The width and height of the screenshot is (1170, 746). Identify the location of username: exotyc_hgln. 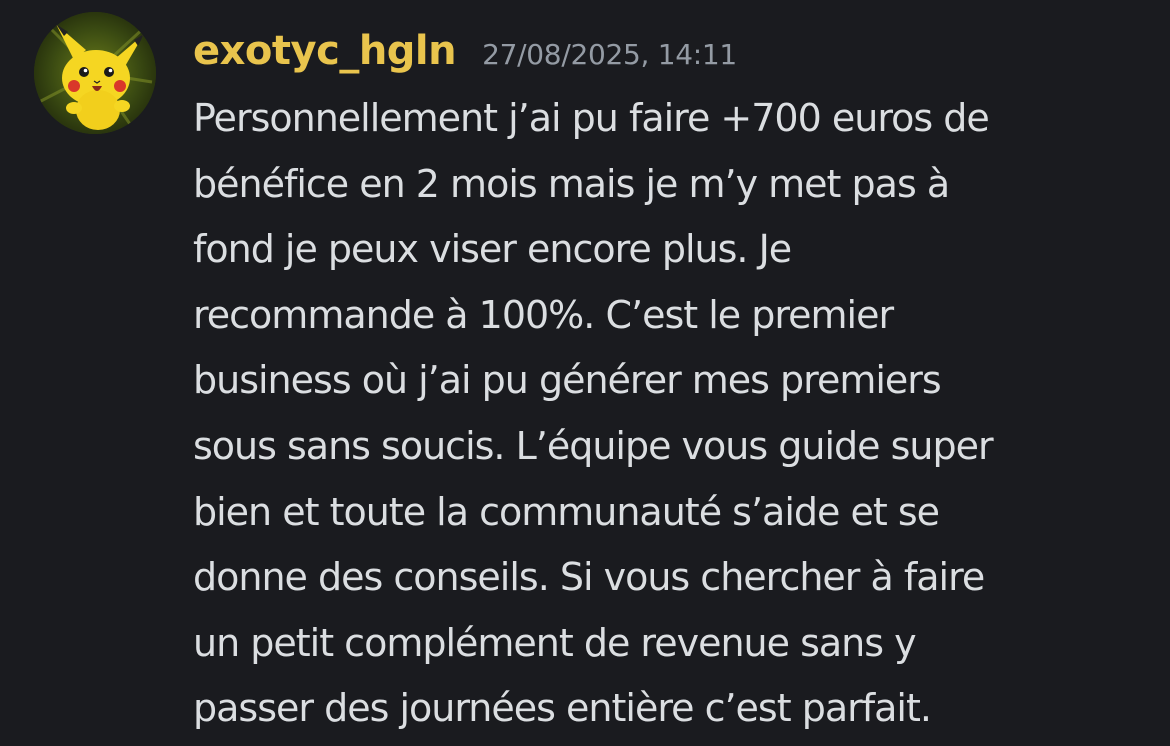
(325, 51).